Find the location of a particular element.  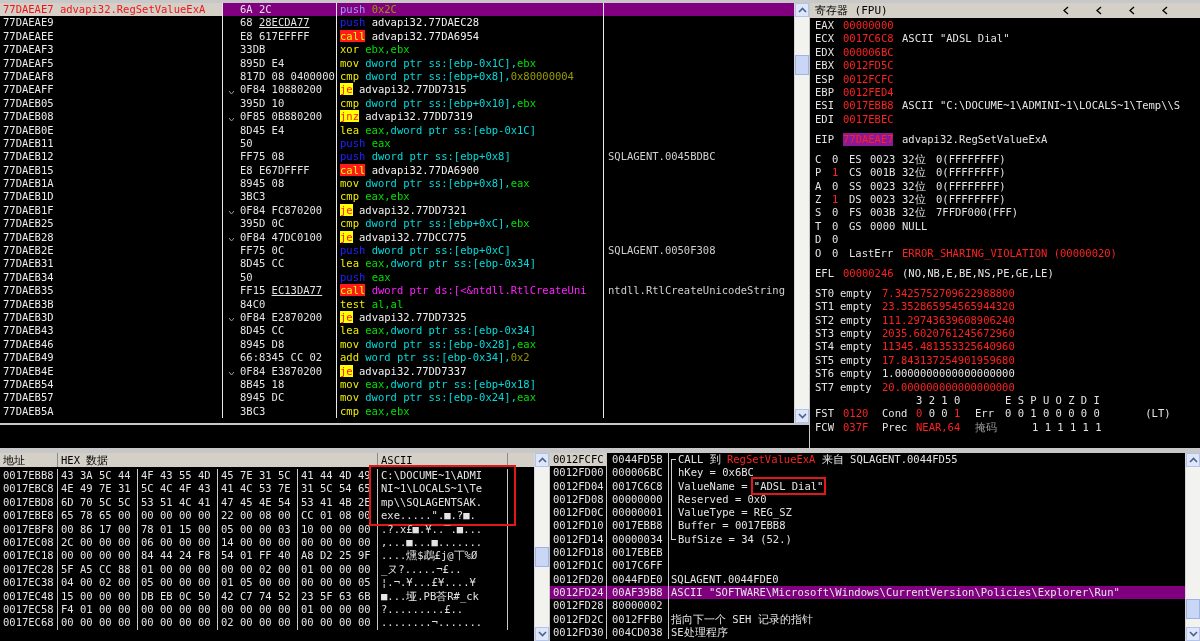

disassembly-row: 77DAEB08 0F85 0B880200 jnz advapi32.77DD7319 is located at coordinates (397, 117).